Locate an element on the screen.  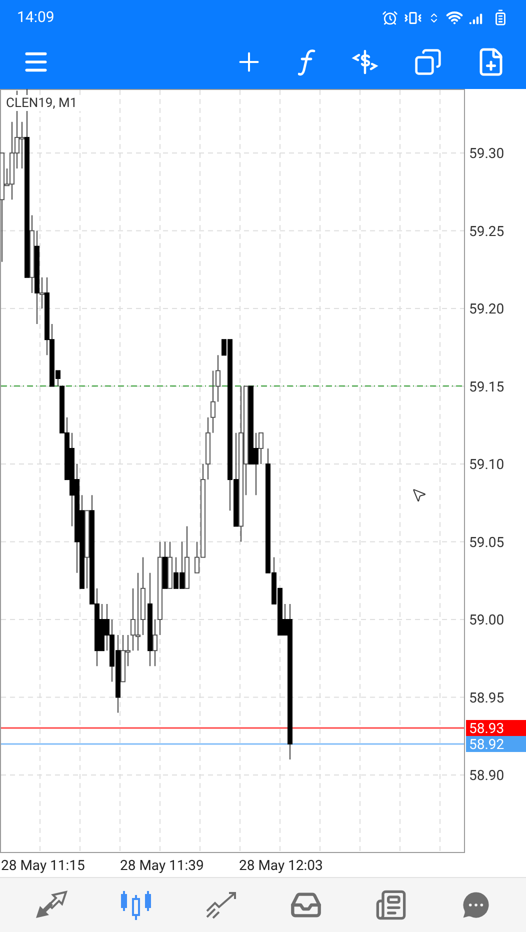
time-label: 28 May 11:15 is located at coordinates (43, 866).